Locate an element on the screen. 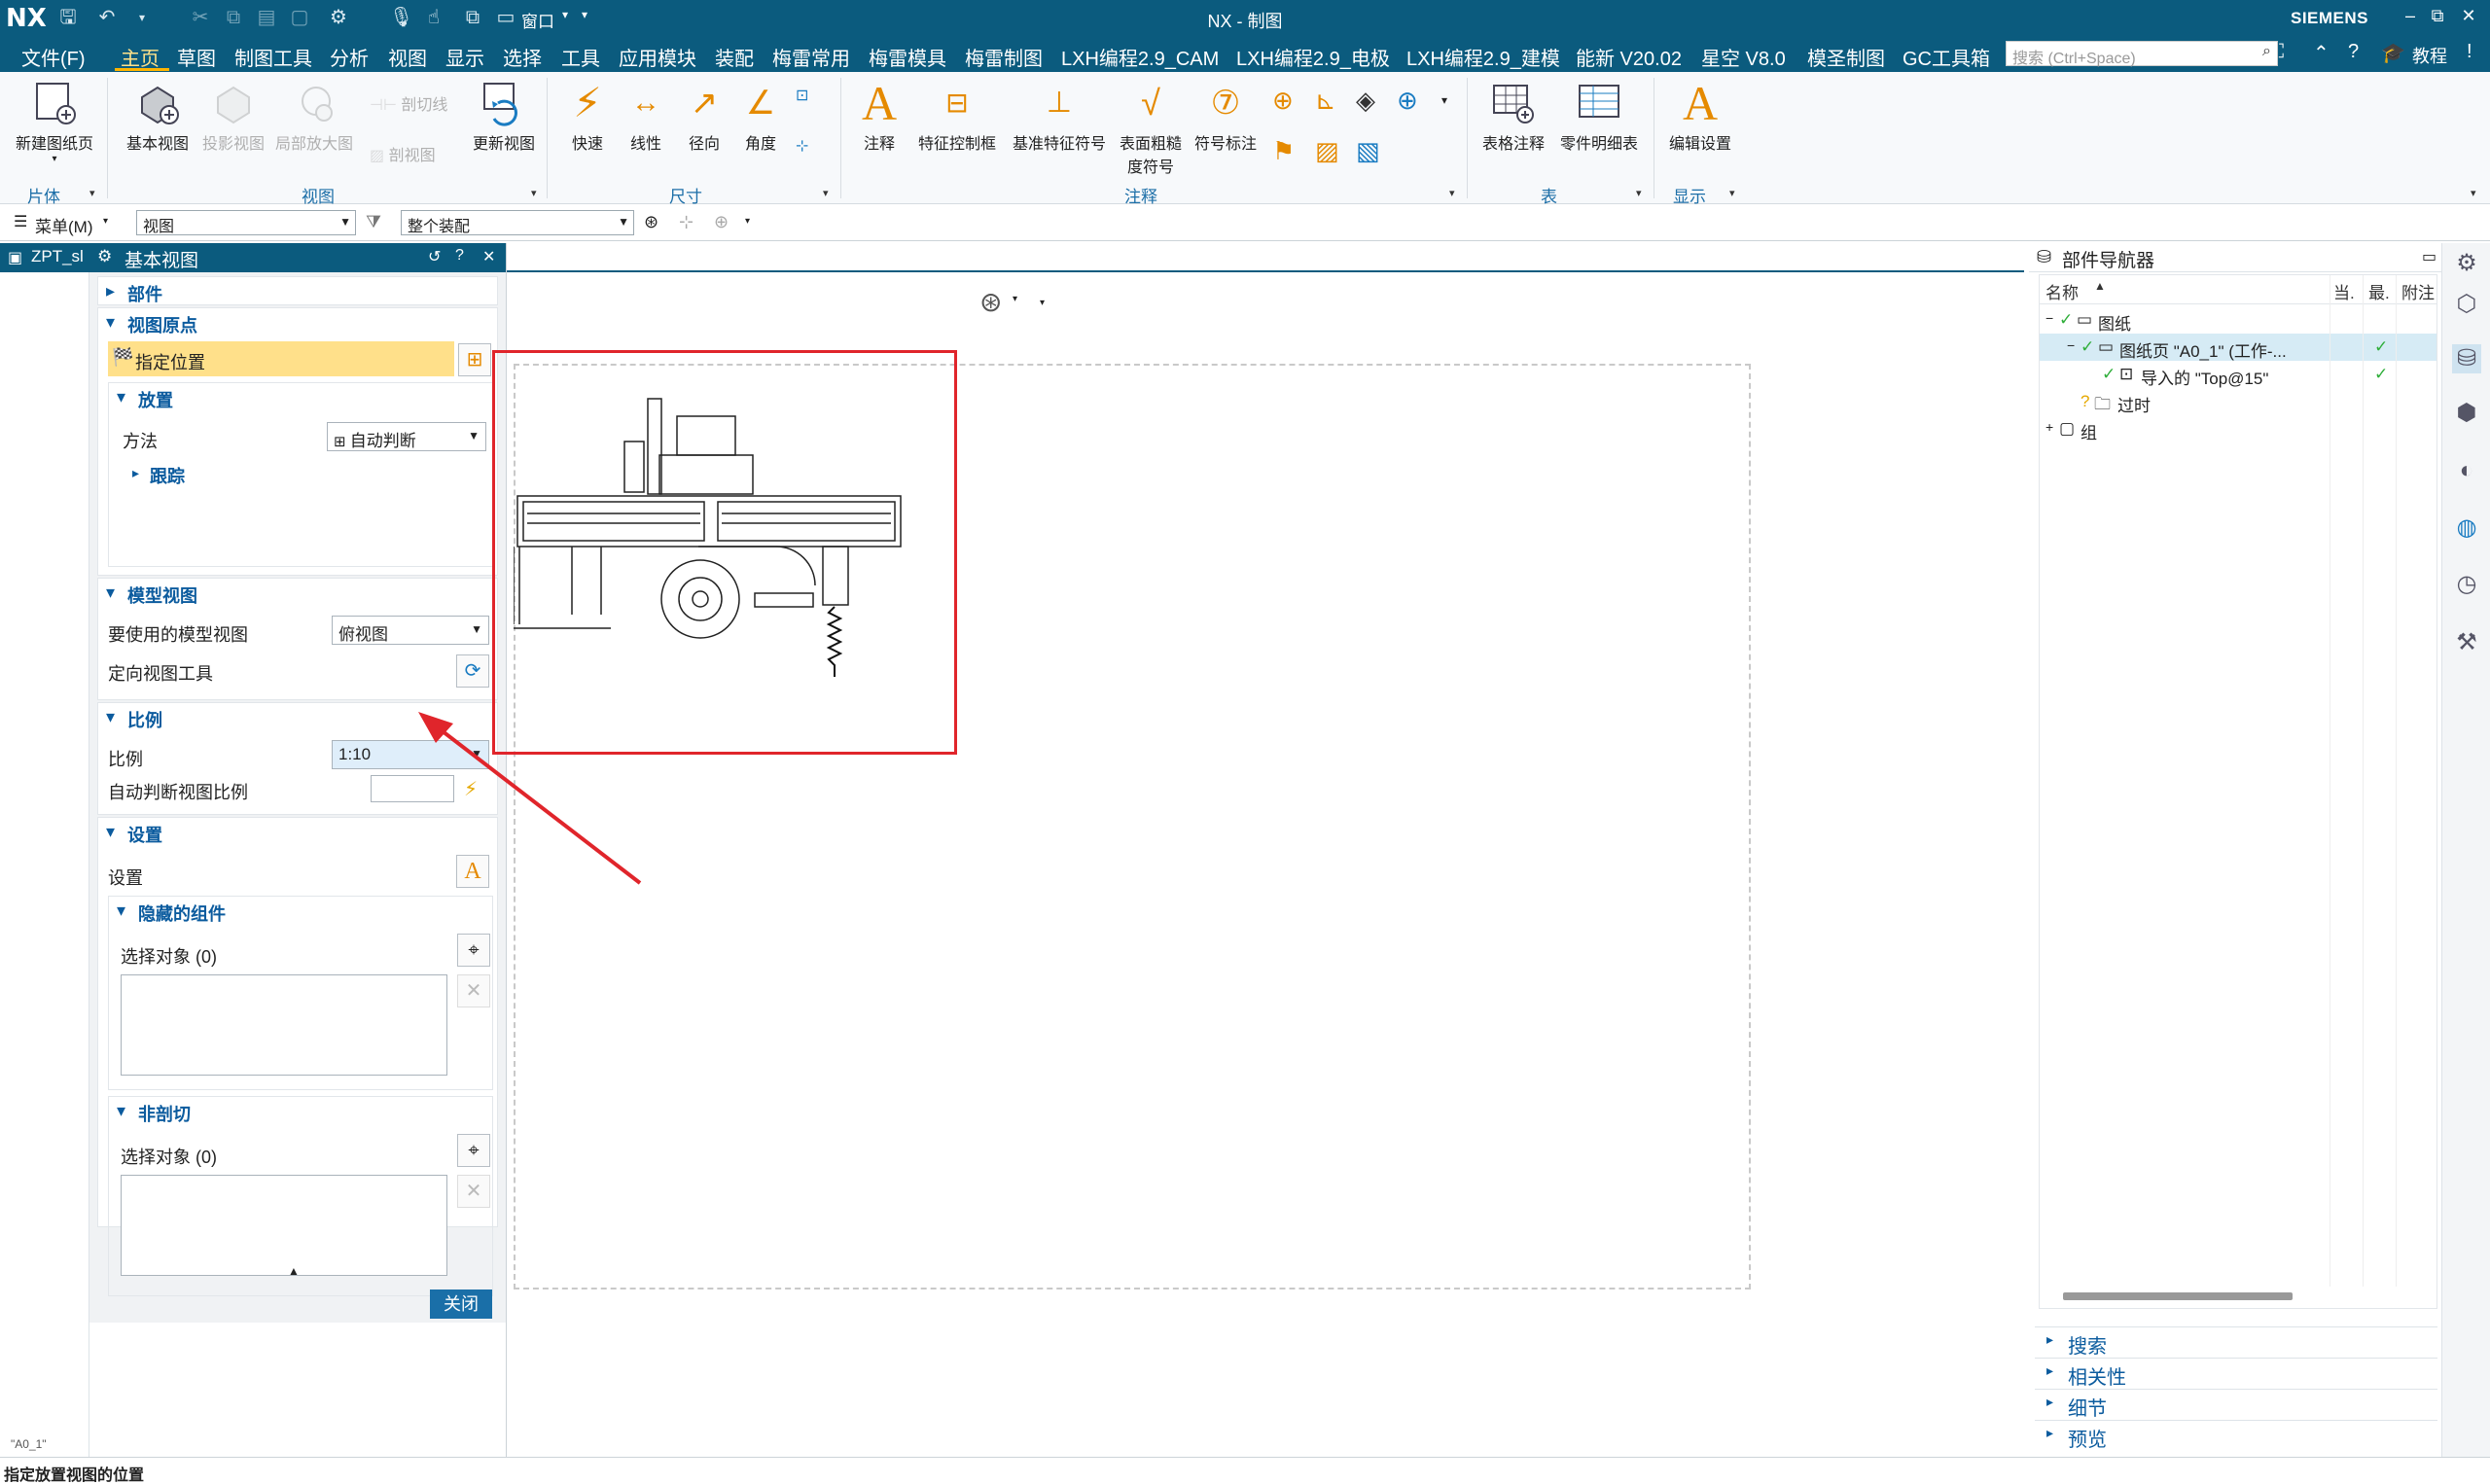 This screenshot has width=2490, height=1484. tree-row-drawing: − ✓ ▭ 图纸 is located at coordinates (2238, 320).